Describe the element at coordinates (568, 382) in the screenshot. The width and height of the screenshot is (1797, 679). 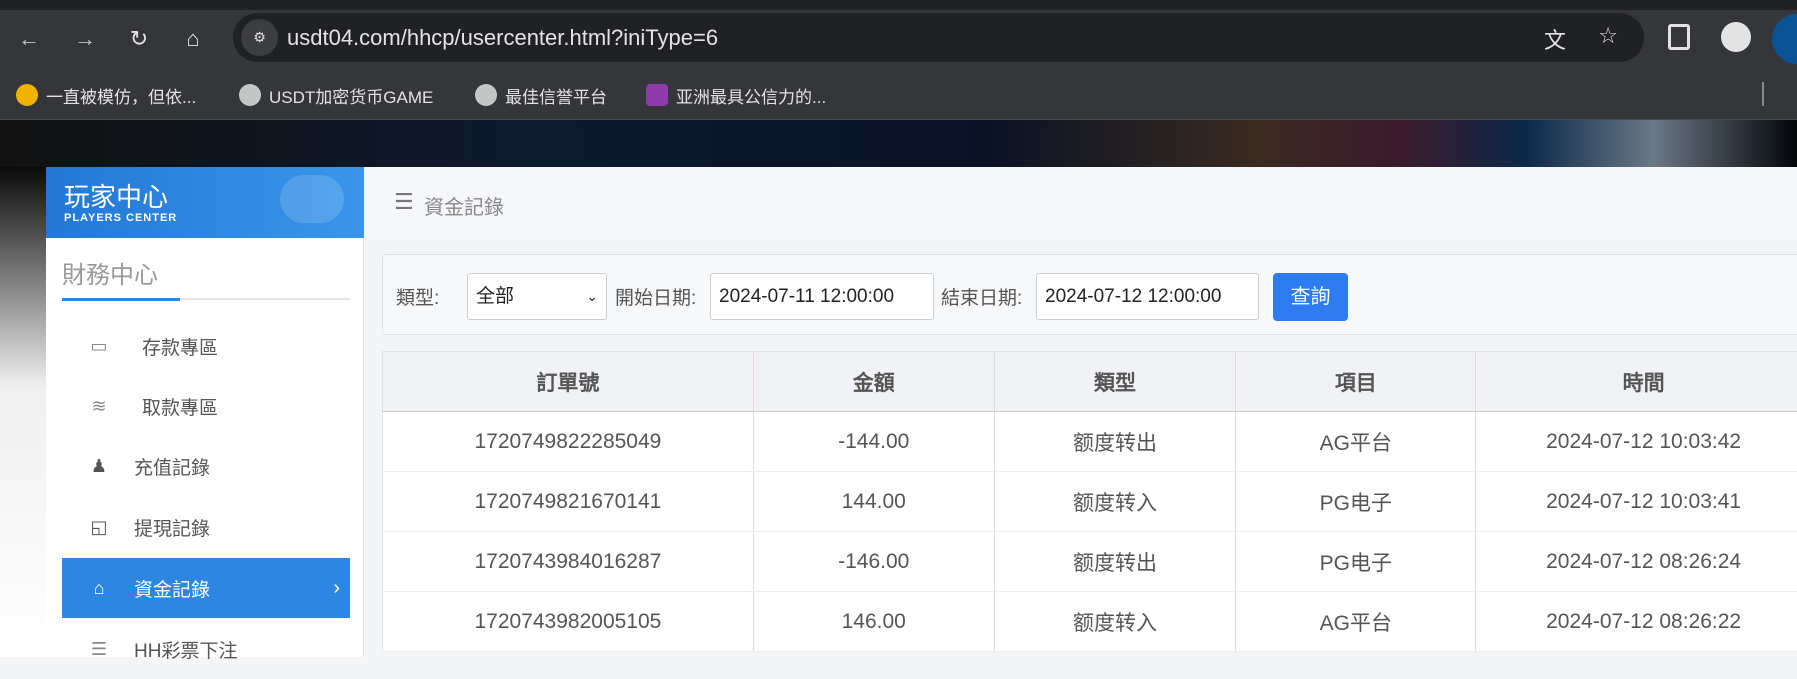
I see `column-header: 訂單號` at that location.